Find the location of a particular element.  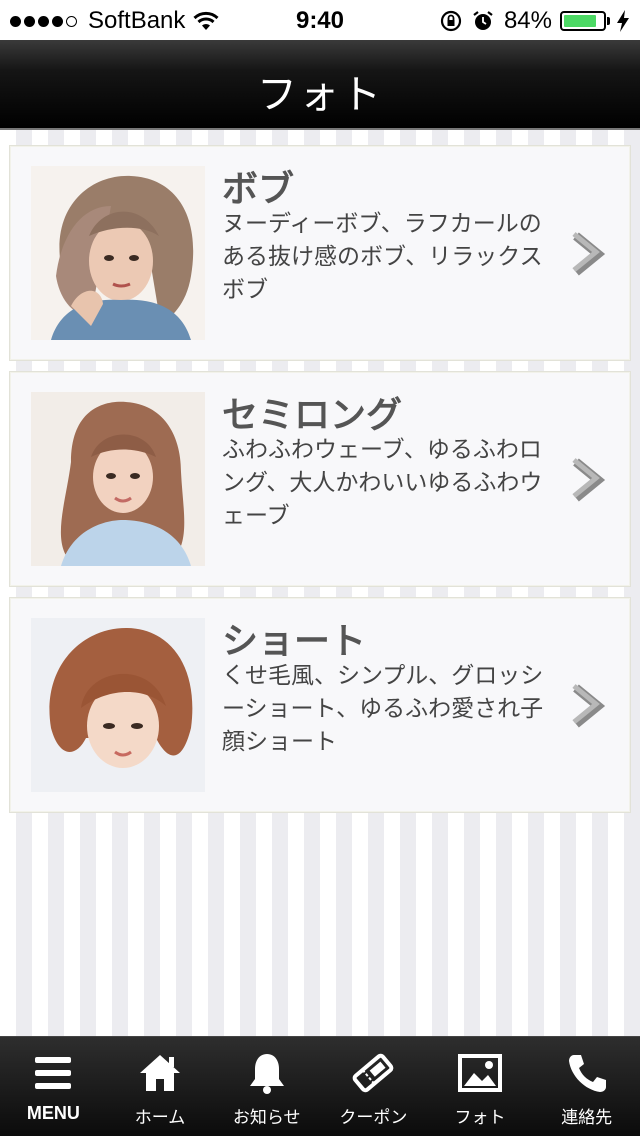

tab-news: お知らせ is located at coordinates (266, 1086).